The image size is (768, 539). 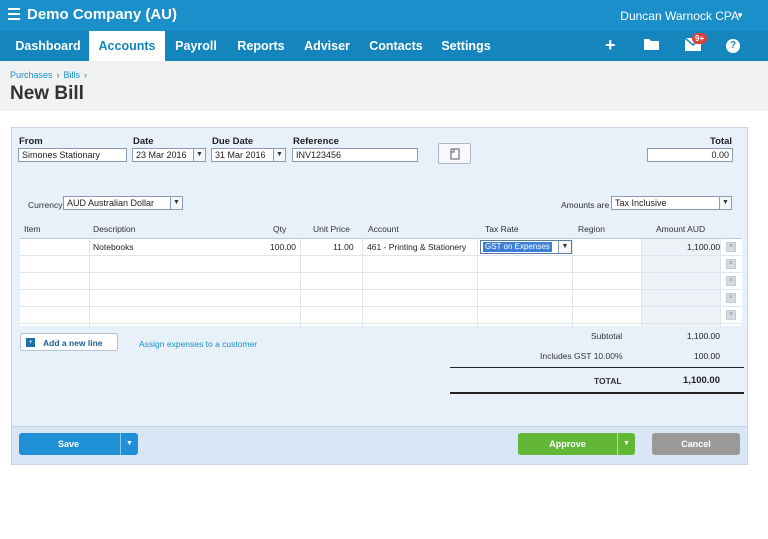 I want to click on header-account: Account, so click(x=383, y=229).